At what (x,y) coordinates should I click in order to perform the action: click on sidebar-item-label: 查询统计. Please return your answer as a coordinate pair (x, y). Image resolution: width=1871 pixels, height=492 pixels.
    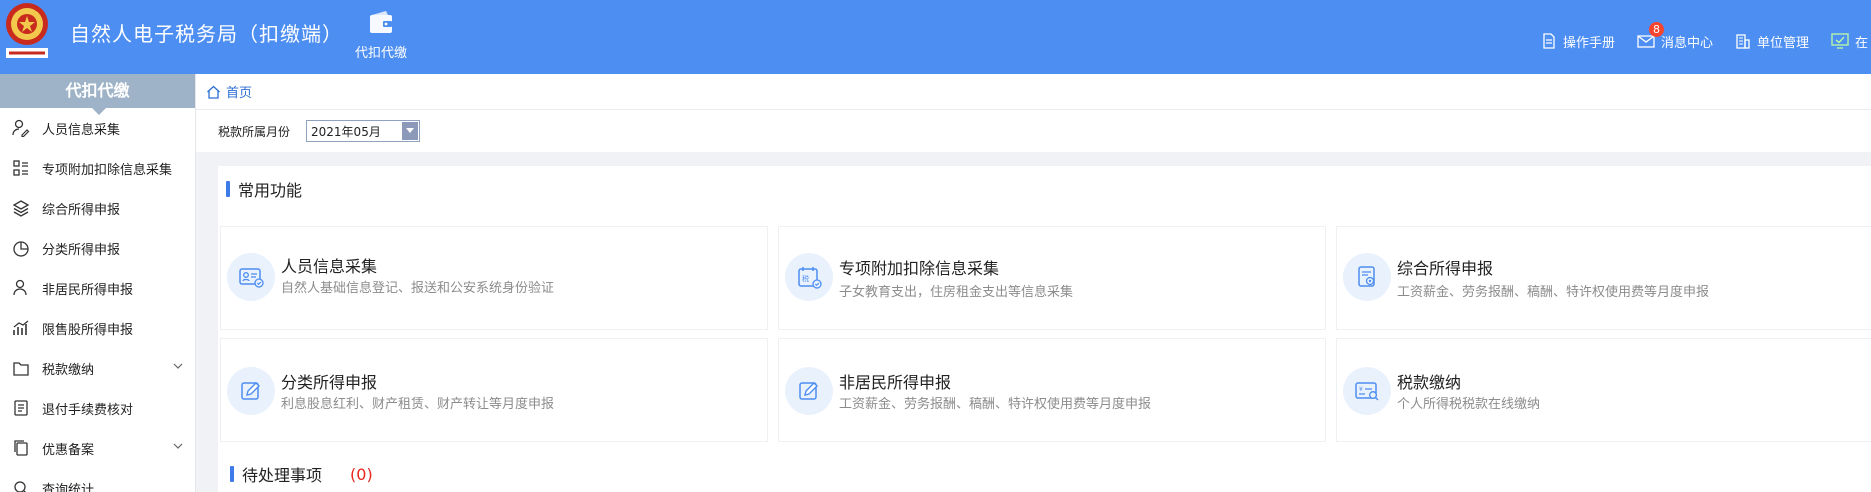
    Looking at the image, I should click on (68, 487).